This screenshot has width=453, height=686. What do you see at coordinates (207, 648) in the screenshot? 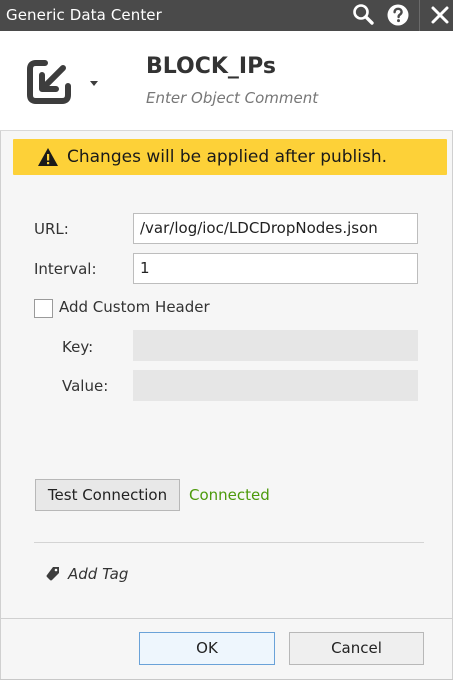
I see `ok-button: OK` at bounding box center [207, 648].